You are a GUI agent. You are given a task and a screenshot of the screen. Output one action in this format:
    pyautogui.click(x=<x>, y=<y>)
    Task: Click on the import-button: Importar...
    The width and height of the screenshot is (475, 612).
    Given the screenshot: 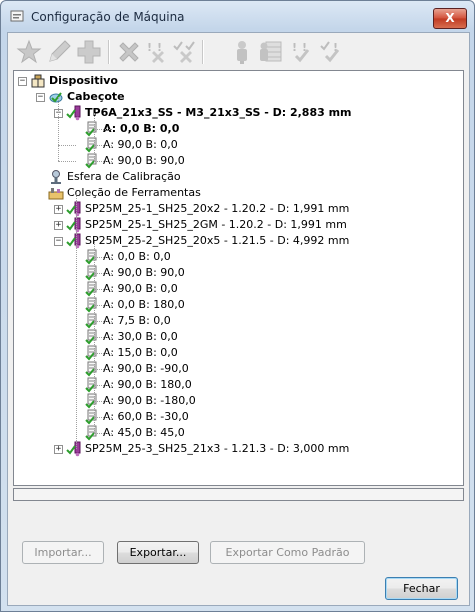 What is the action you would take?
    pyautogui.click(x=63, y=552)
    